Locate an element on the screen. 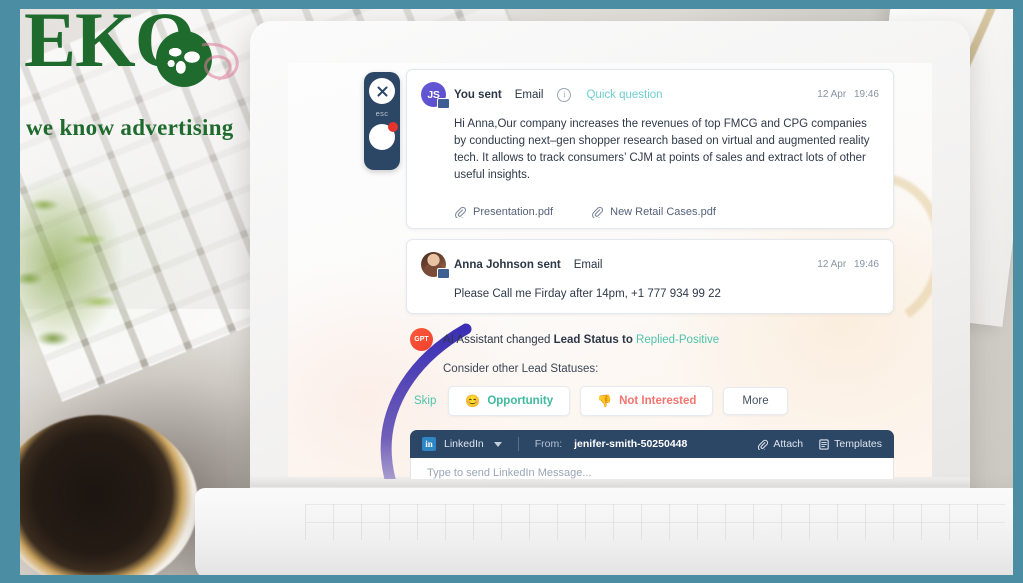  from-label: From: is located at coordinates (548, 444).